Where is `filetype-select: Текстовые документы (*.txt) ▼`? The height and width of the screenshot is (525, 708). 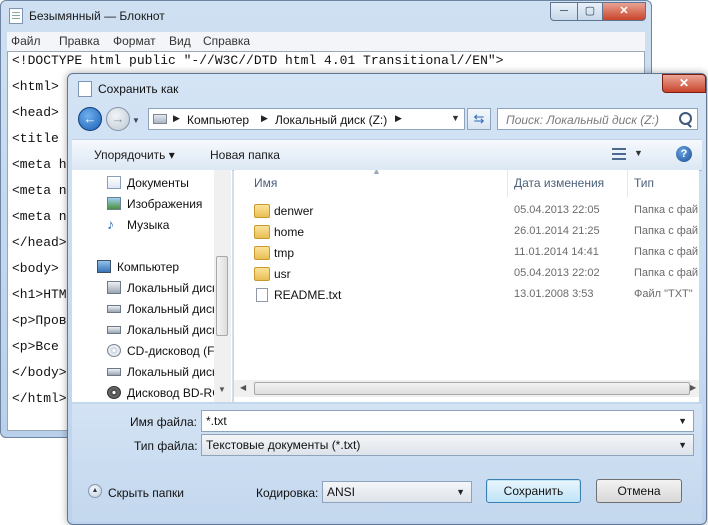
filetype-select: Текстовые документы (*.txt) ▼ is located at coordinates (447, 445).